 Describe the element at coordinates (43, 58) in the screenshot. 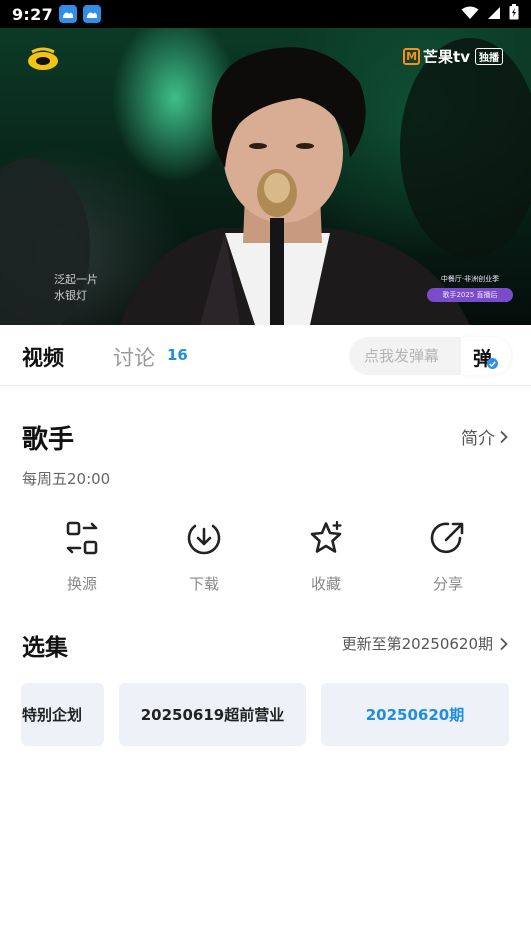

I see `hunan-tv-logo` at that location.